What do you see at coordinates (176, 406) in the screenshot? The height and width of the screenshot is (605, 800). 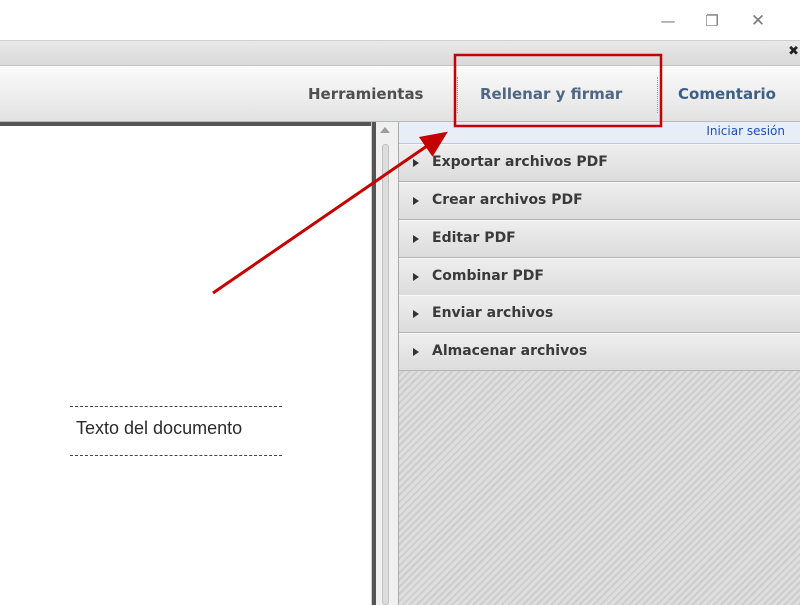 I see `dashed-rule-top` at bounding box center [176, 406].